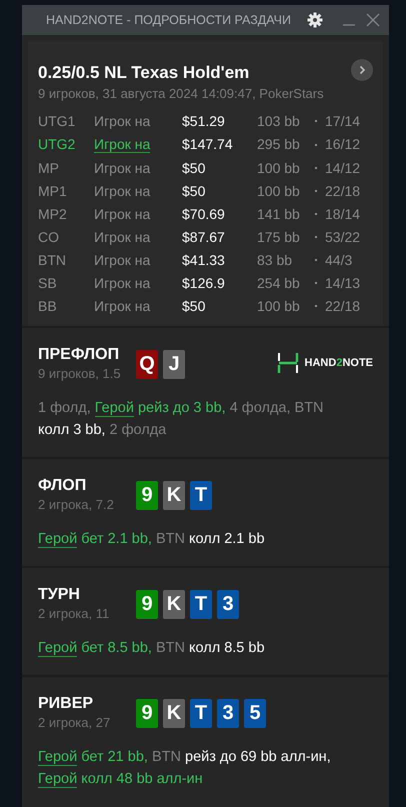  I want to click on street-name: ПРЕФЛОП, so click(79, 355).